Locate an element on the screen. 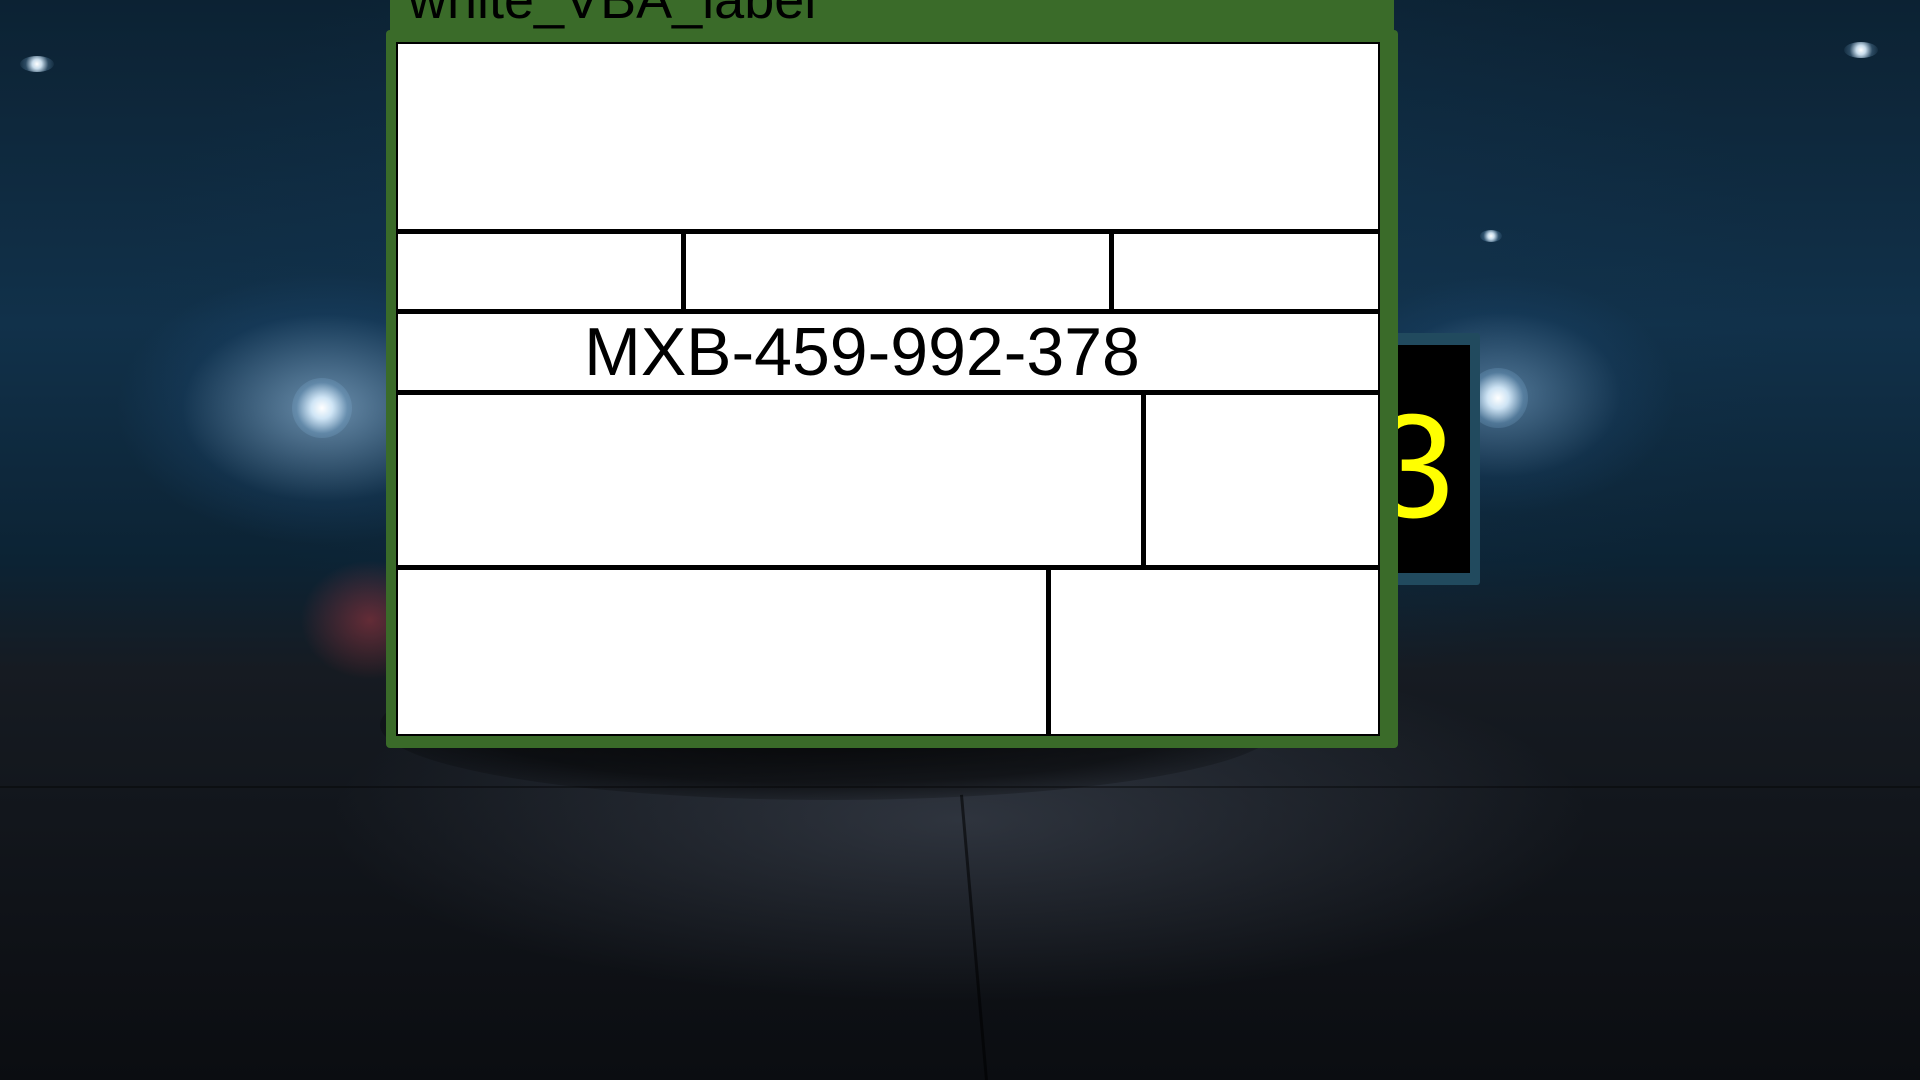 Image resolution: width=1920 pixels, height=1080 pixels. left-spotlight-icon is located at coordinates (322, 408).